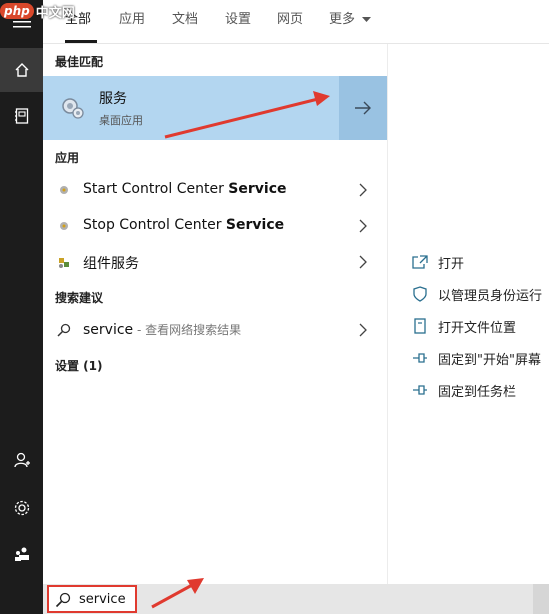 This screenshot has width=549, height=614. I want to click on search-scope-tabs: 全部 应用 文档 设置 网页 更多, so click(296, 22).